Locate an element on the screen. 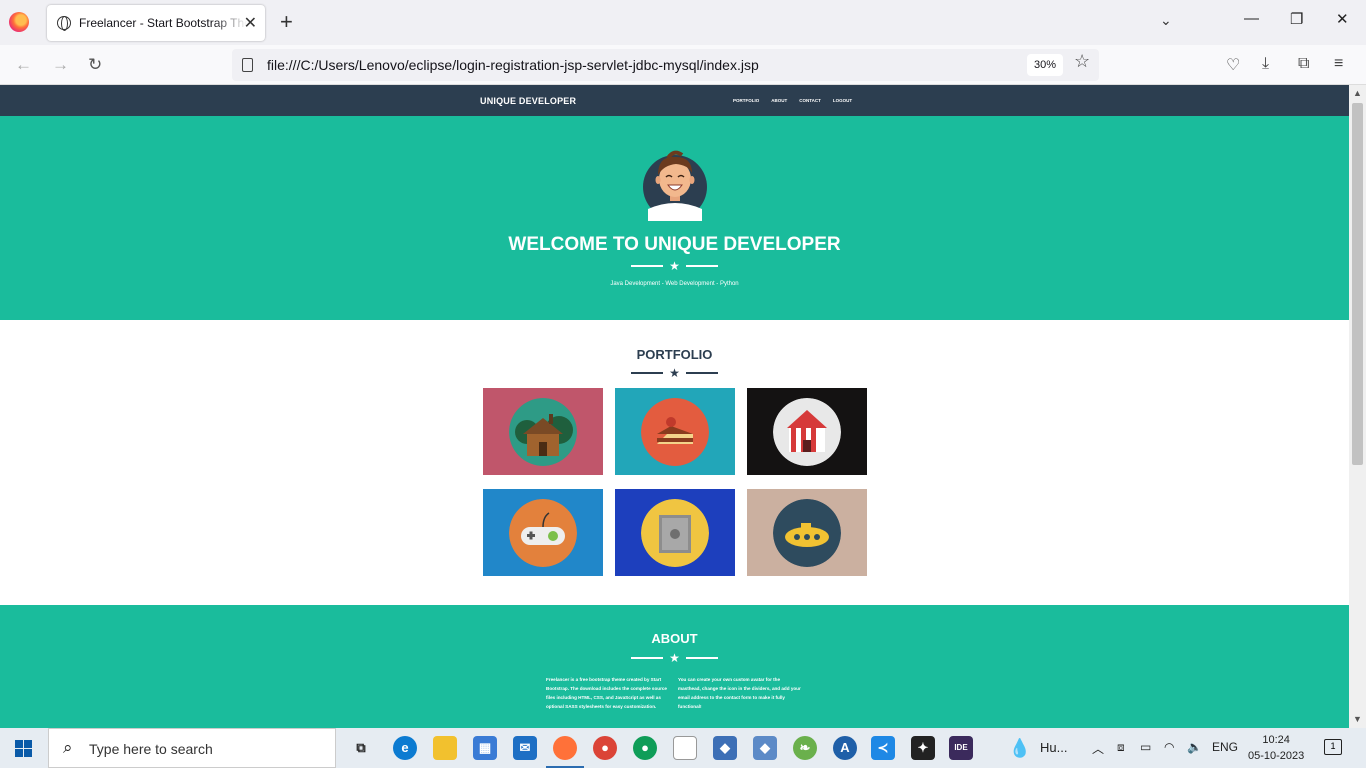  minimize-button: — is located at coordinates (1251, 18).